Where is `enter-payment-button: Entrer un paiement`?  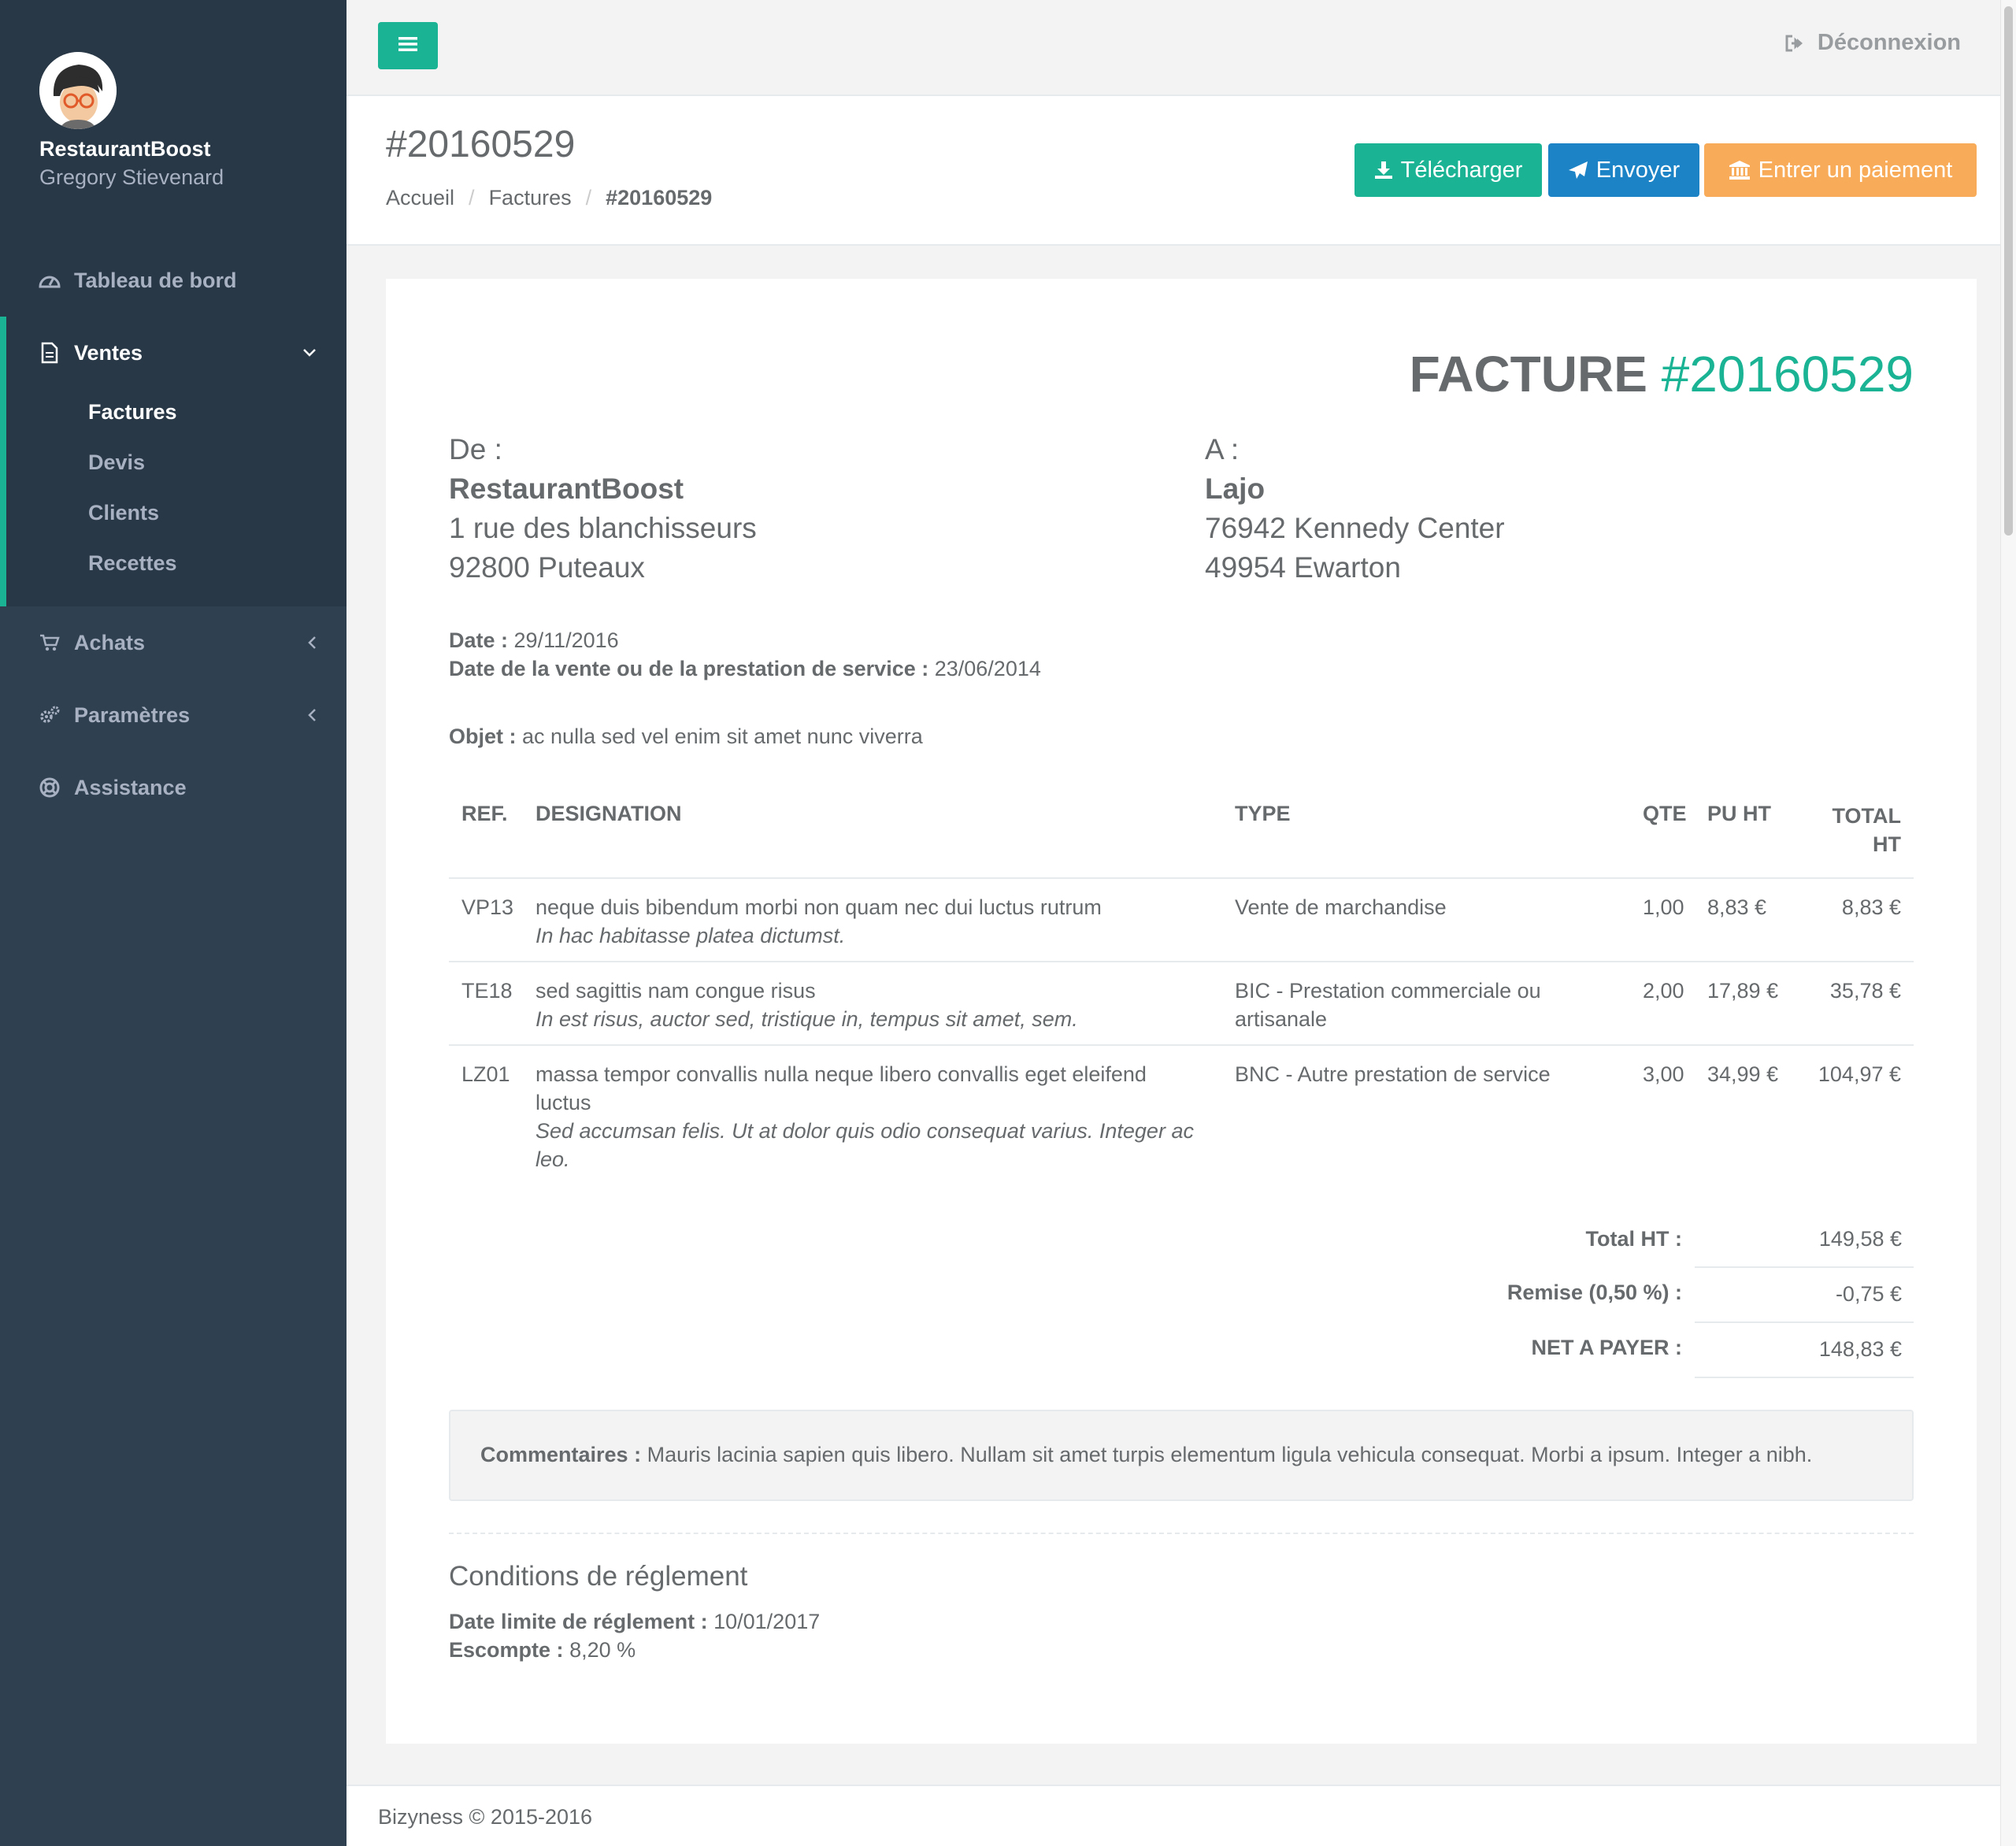
enter-payment-button: Entrer un paiement is located at coordinates (1840, 170).